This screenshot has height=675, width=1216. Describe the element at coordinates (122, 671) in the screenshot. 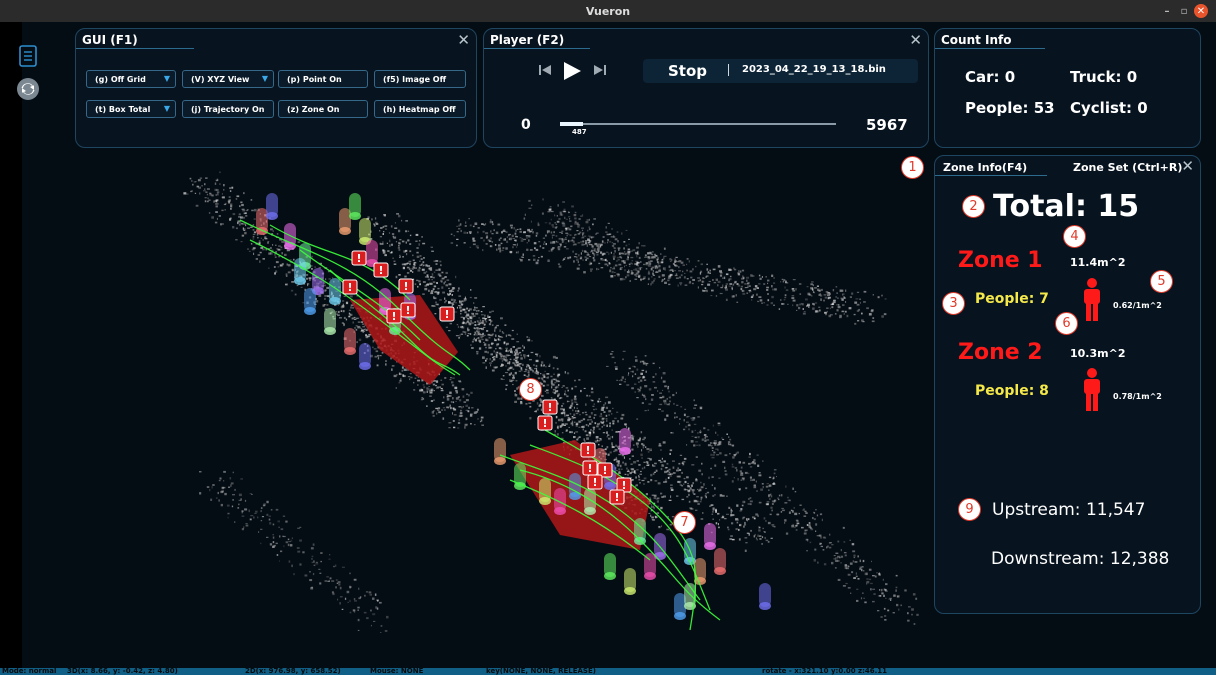

I see `status-3d-position: 3D(x: 8.66, y: -0.42, z: 4.80)` at that location.